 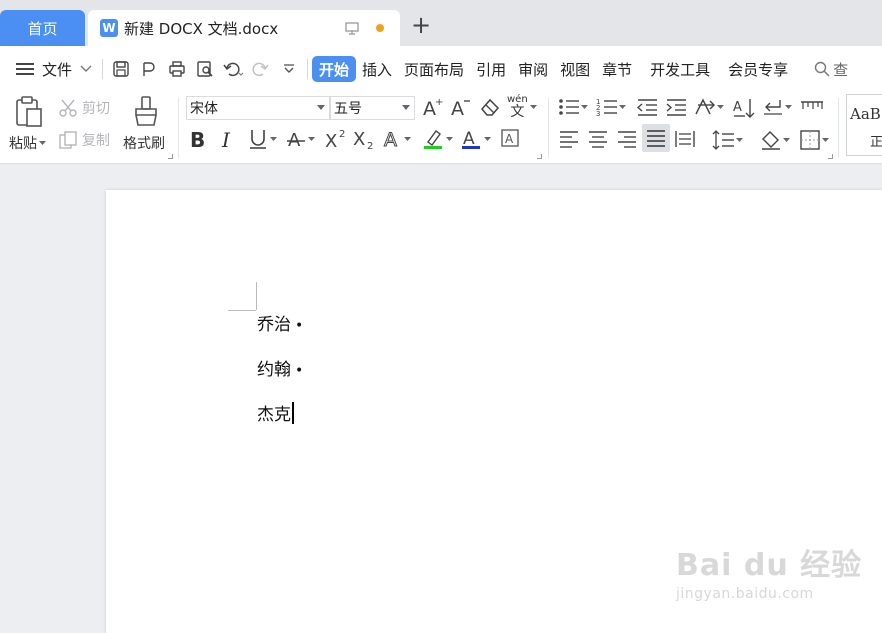 I want to click on eraser-icon, so click(x=490, y=107).